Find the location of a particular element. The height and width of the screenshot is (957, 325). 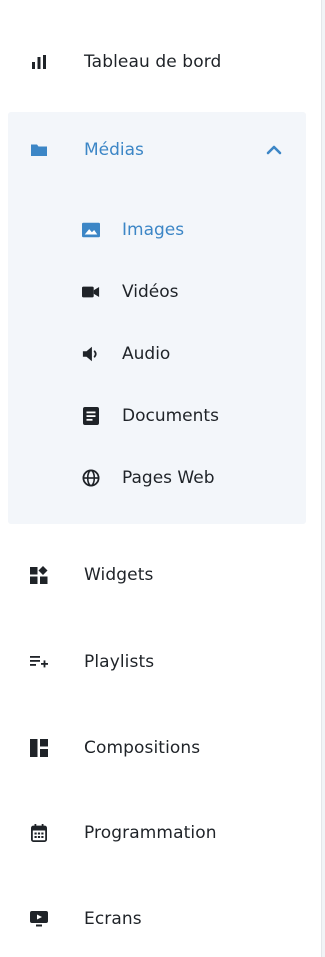

nav-subitem-videos: Vidéos is located at coordinates (157, 292).